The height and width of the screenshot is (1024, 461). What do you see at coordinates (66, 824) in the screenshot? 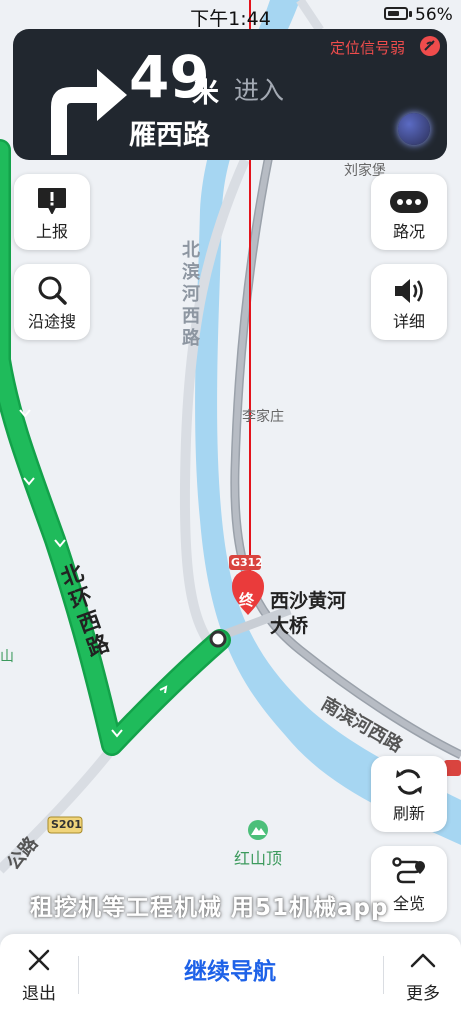
I see `road-shield-s201: S201` at bounding box center [66, 824].